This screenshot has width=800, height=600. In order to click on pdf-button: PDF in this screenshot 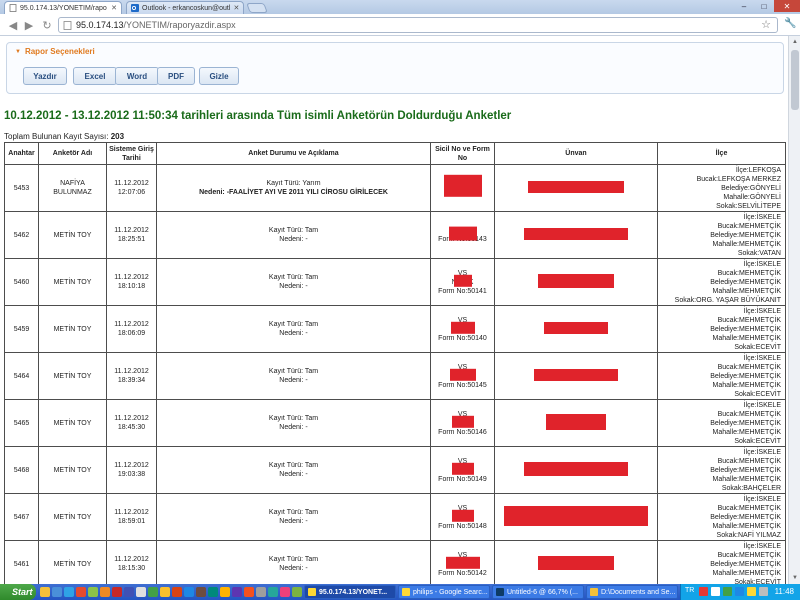, I will do `click(176, 76)`.